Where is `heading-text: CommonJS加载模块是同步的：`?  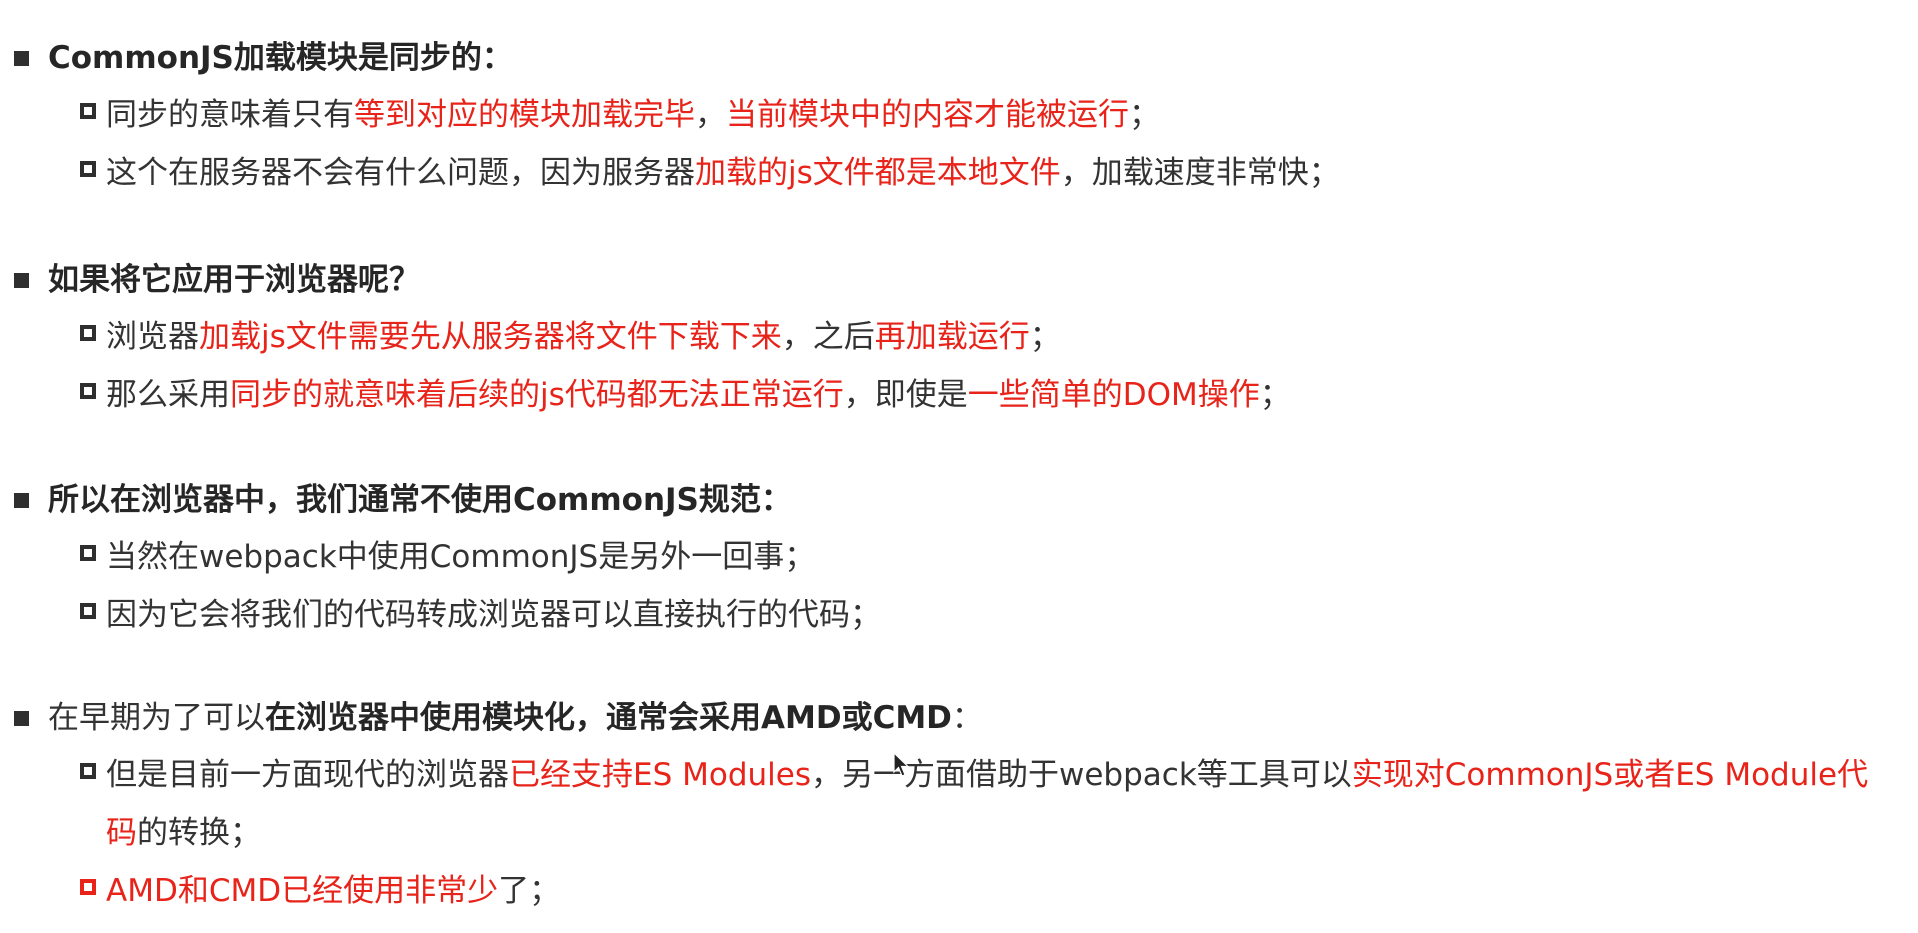 heading-text: CommonJS加载模块是同步的： is located at coordinates (280, 58).